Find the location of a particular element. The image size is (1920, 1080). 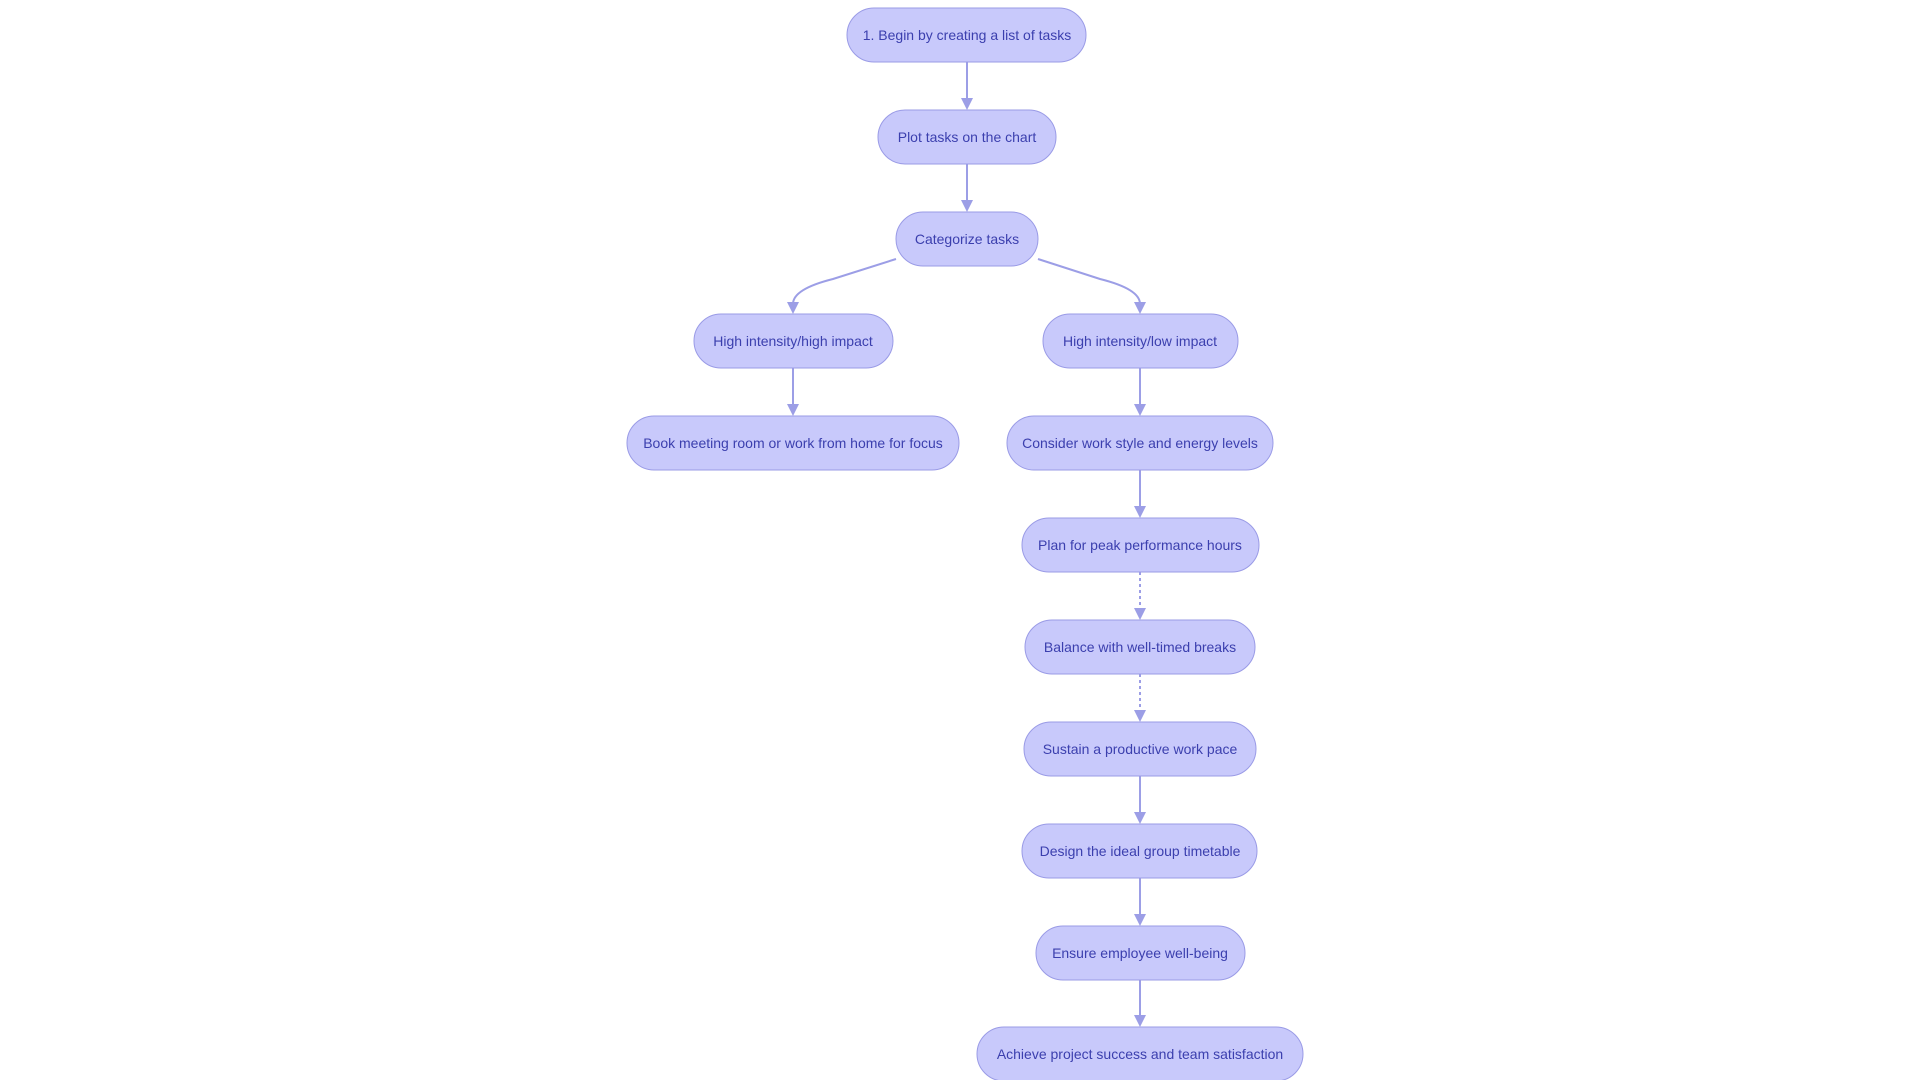

node-label: Consider work style and energy levels is located at coordinates (1140, 443).